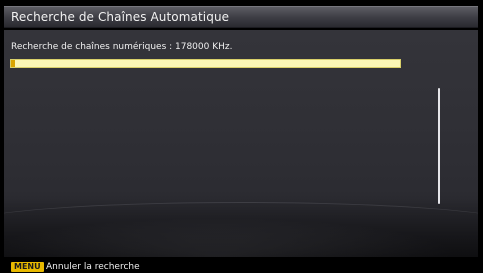 The width and height of the screenshot is (483, 273). What do you see at coordinates (13, 63) in the screenshot?
I see `scan-progress-fill` at bounding box center [13, 63].